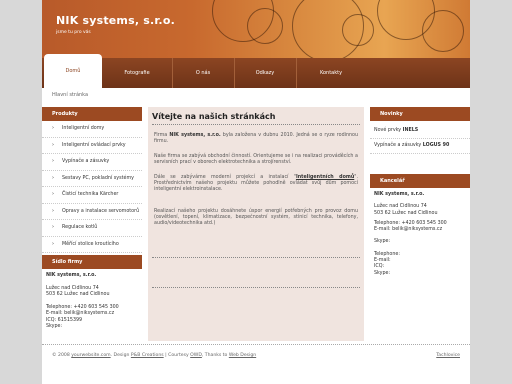 This screenshot has width=512, height=384. What do you see at coordinates (92, 262) in the screenshot?
I see `office-title: Sídlo firmy` at bounding box center [92, 262].